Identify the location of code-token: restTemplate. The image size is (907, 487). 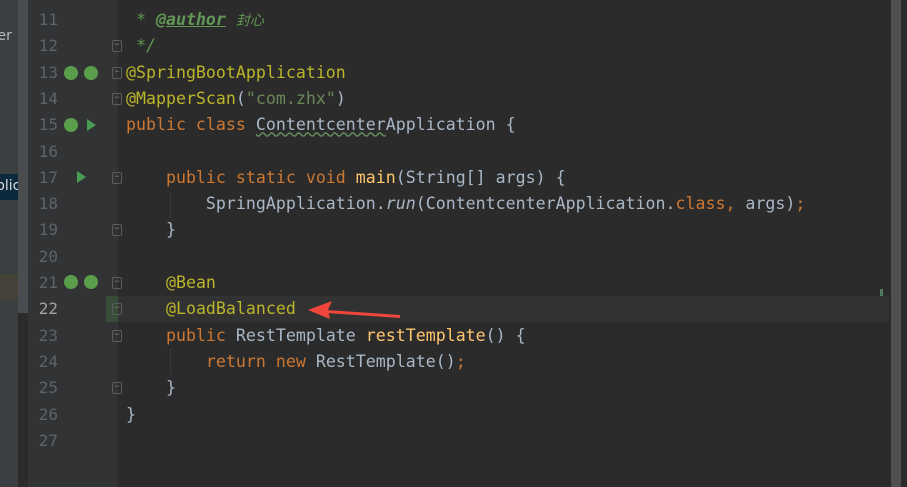
(425, 335).